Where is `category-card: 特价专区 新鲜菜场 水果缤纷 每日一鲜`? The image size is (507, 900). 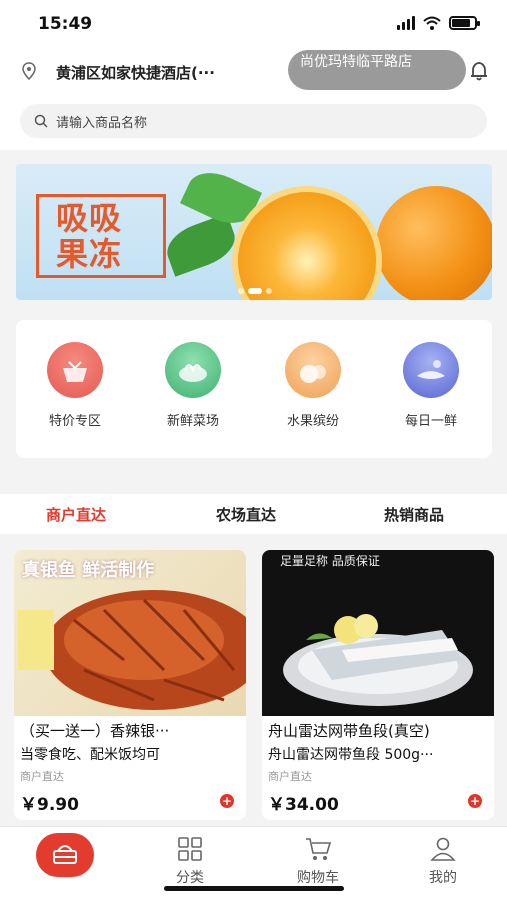
category-card: 特价专区 新鲜菜场 水果缤纷 每日一鲜 is located at coordinates (254, 389).